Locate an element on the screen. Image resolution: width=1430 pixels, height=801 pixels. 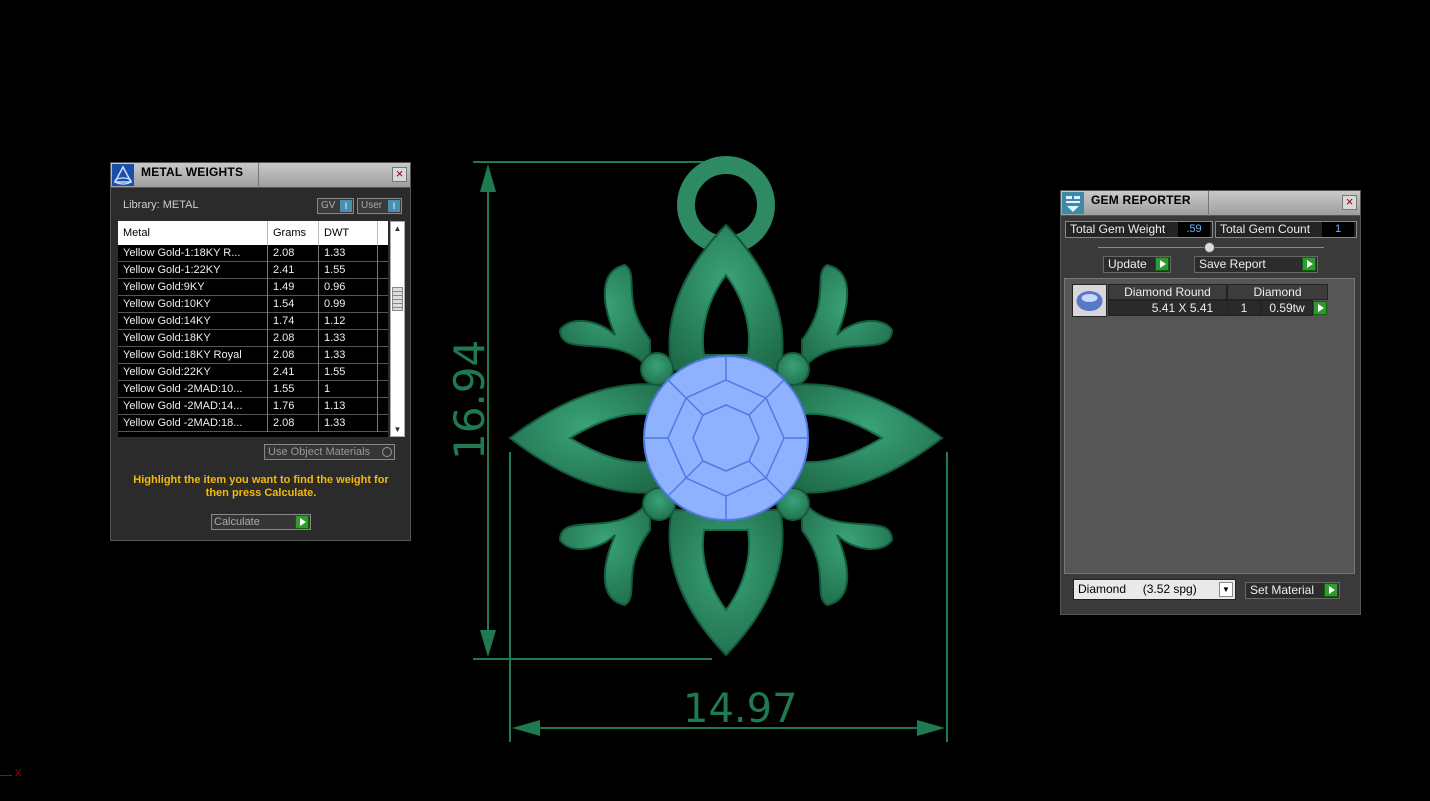
gem-slider-handle is located at coordinates (1209, 247).